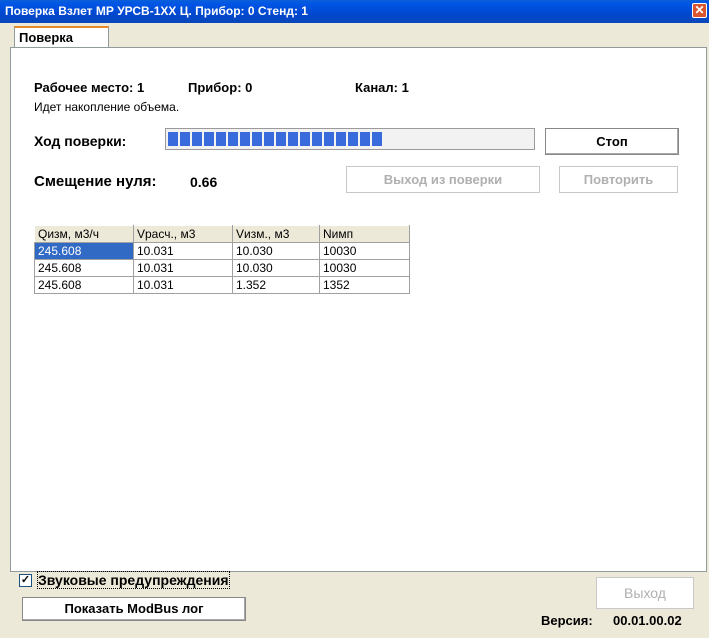 Image resolution: width=709 pixels, height=638 pixels. Describe the element at coordinates (84, 234) in the screenshot. I see `column-header: Qизм, м3/ч` at that location.